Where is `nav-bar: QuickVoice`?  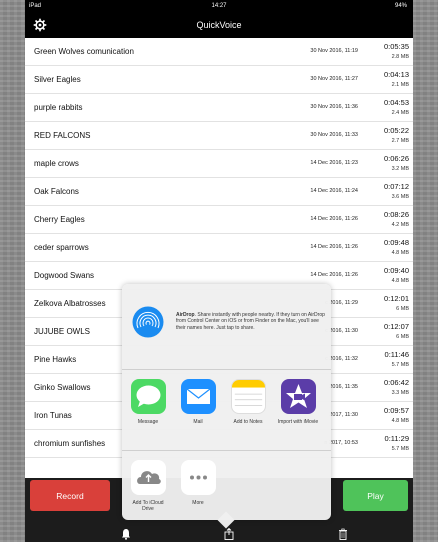
nav-bar: QuickVoice is located at coordinates (219, 26).